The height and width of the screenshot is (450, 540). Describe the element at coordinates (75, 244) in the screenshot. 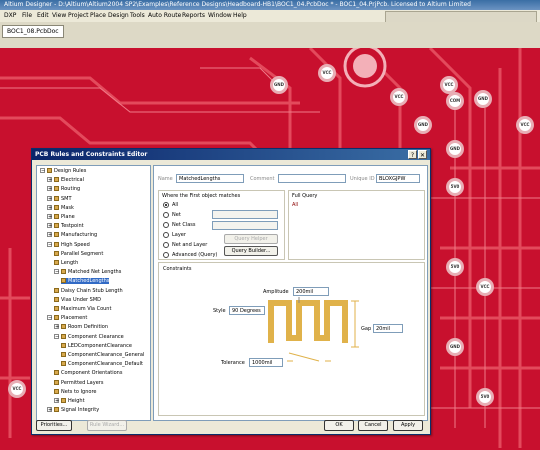

I see `tree-node-label: High Speed` at that location.